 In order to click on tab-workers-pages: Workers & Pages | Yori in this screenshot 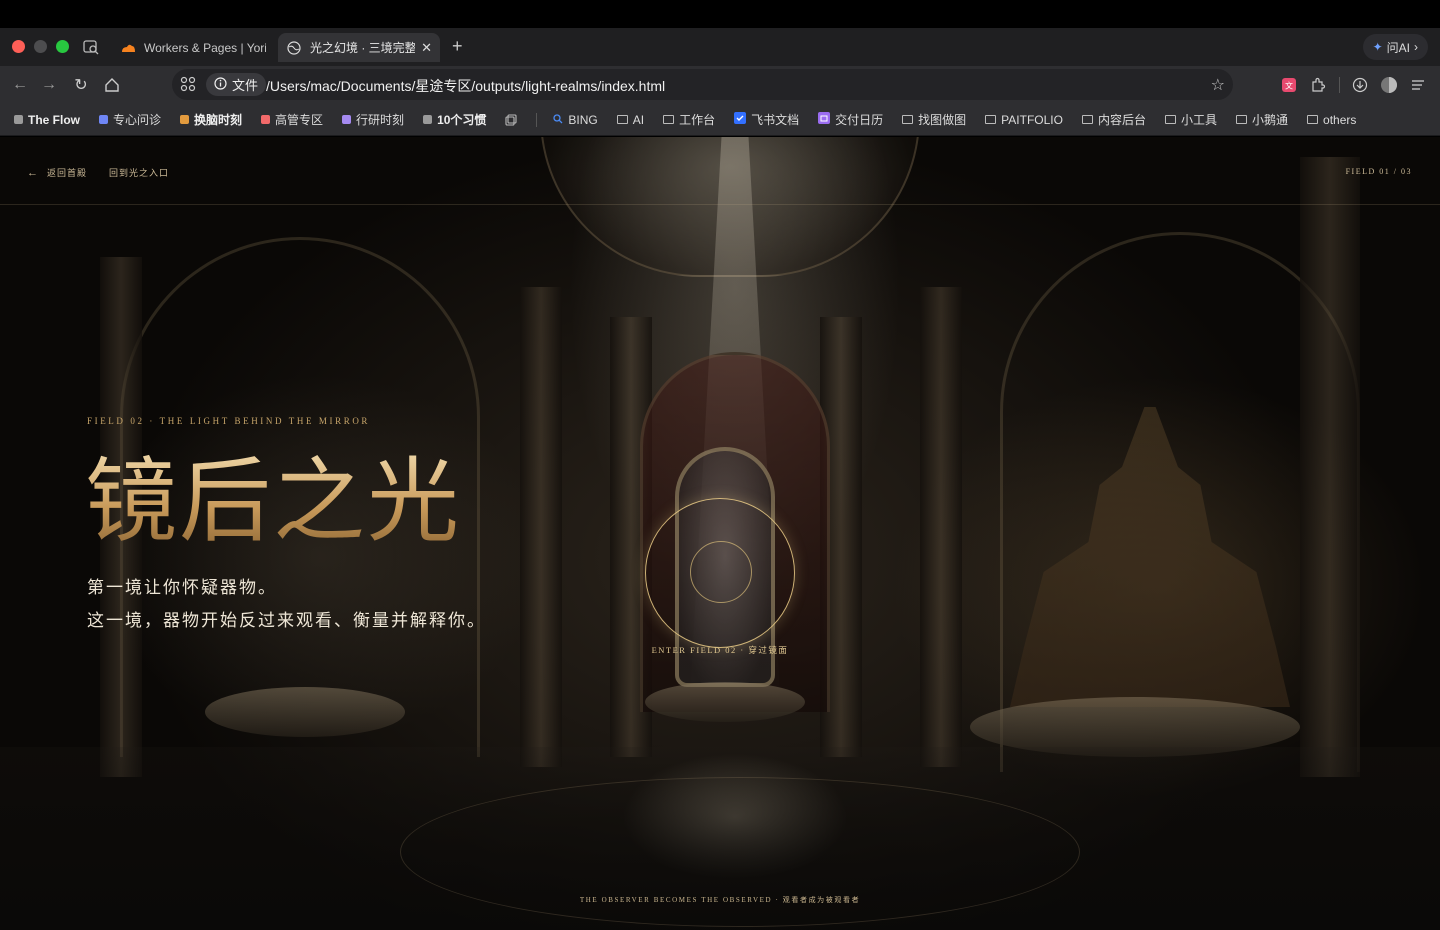, I will do `click(193, 47)`.